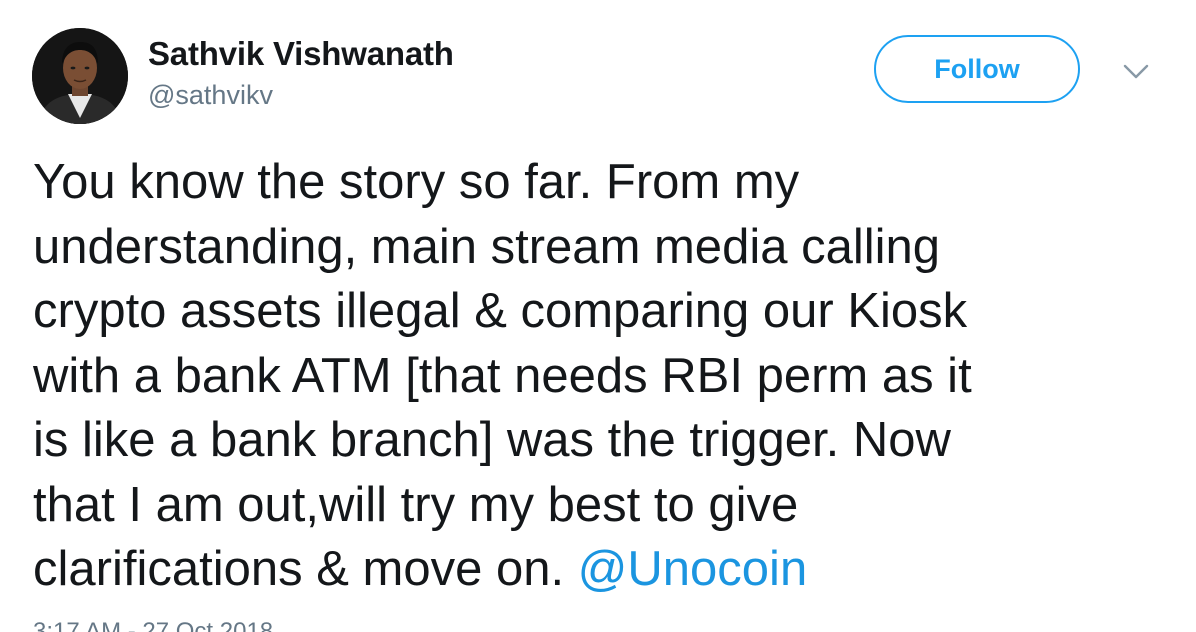  I want to click on chevron-down-icon, so click(1136, 72).